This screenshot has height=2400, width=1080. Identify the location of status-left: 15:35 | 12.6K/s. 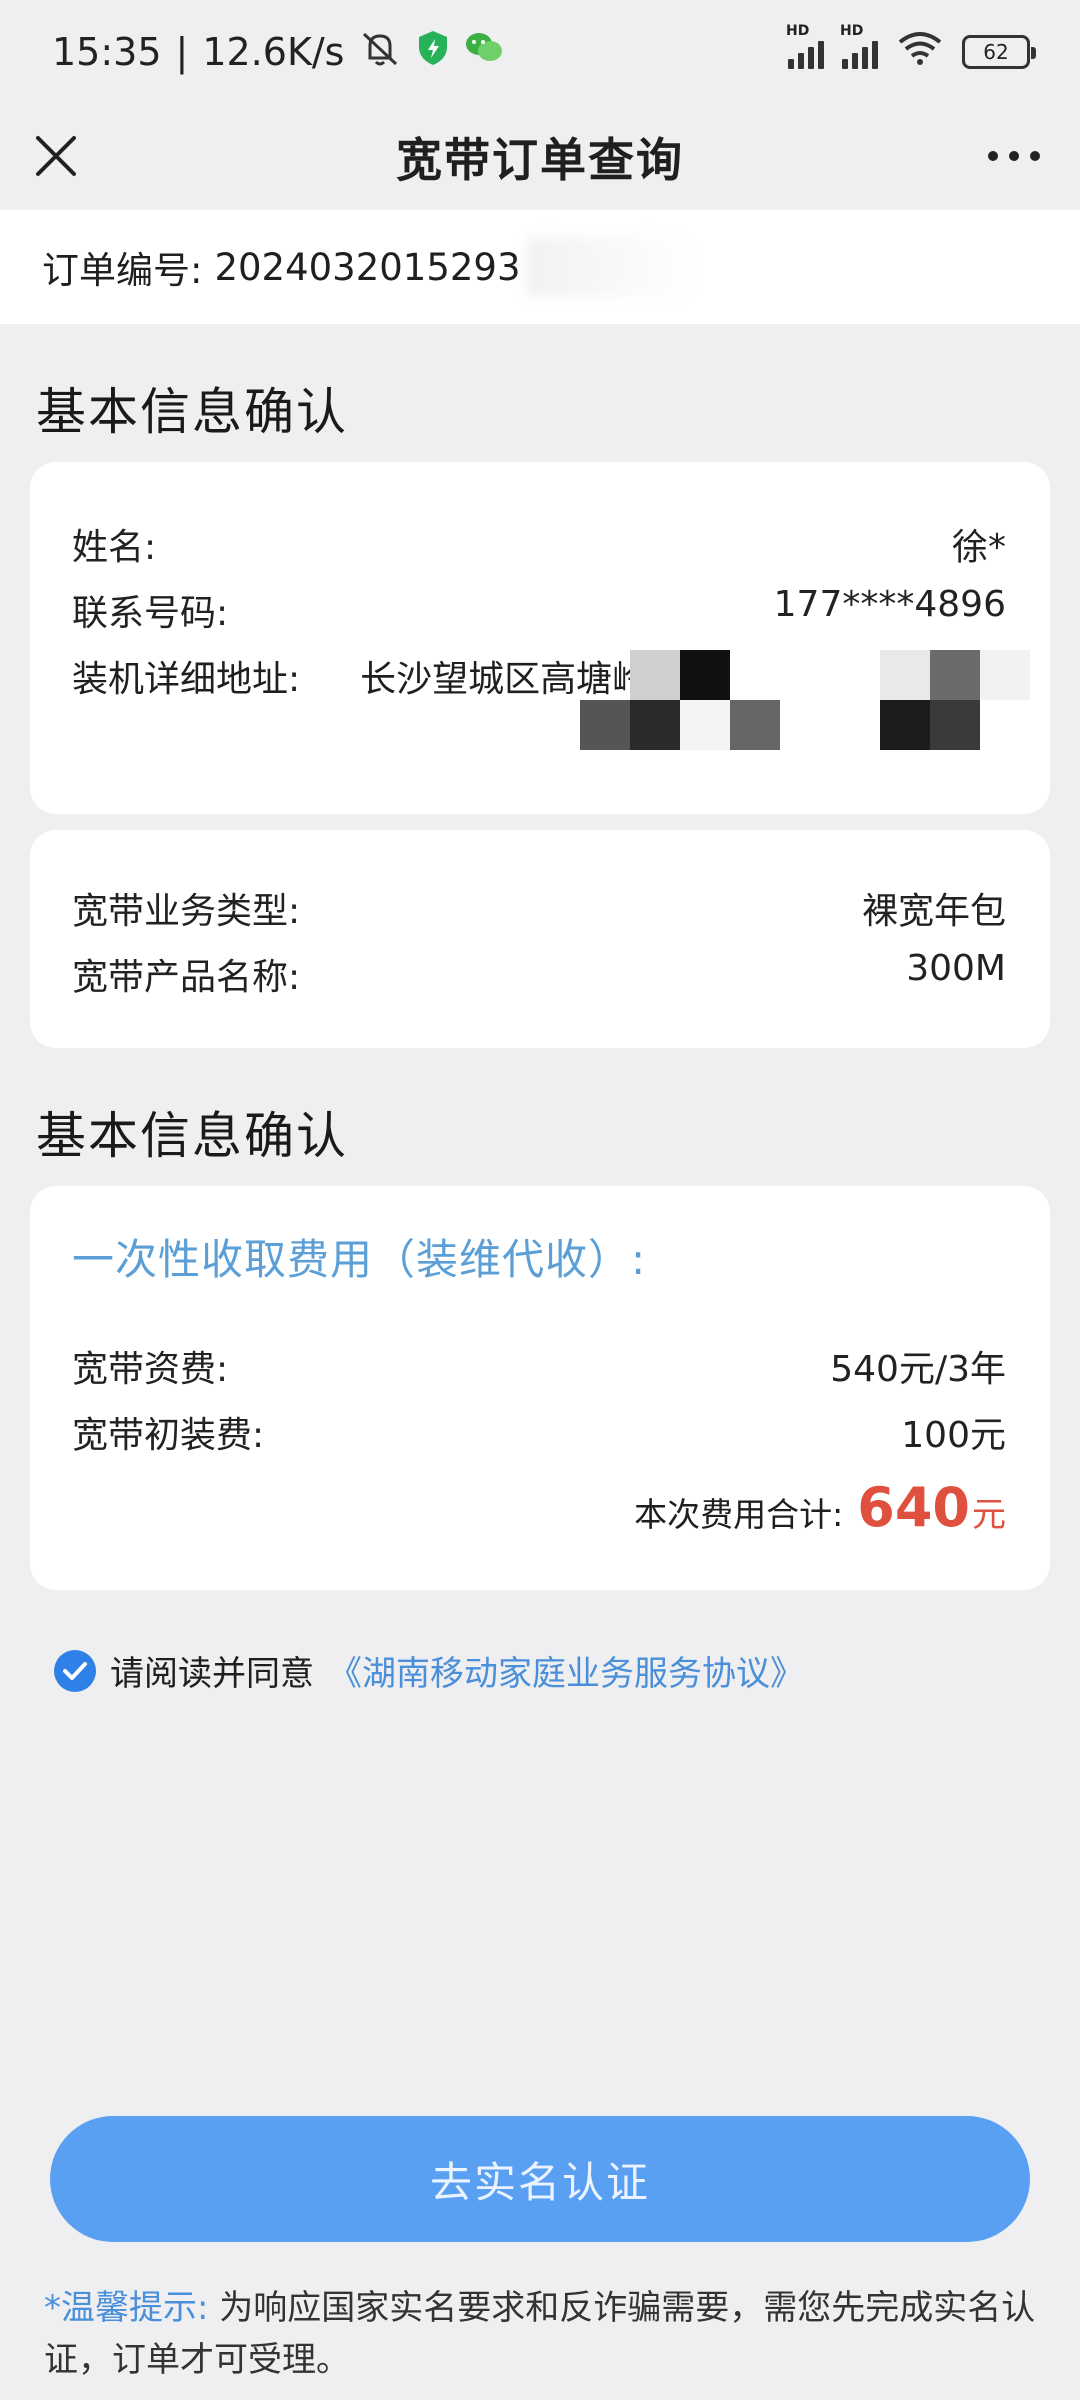
(278, 52).